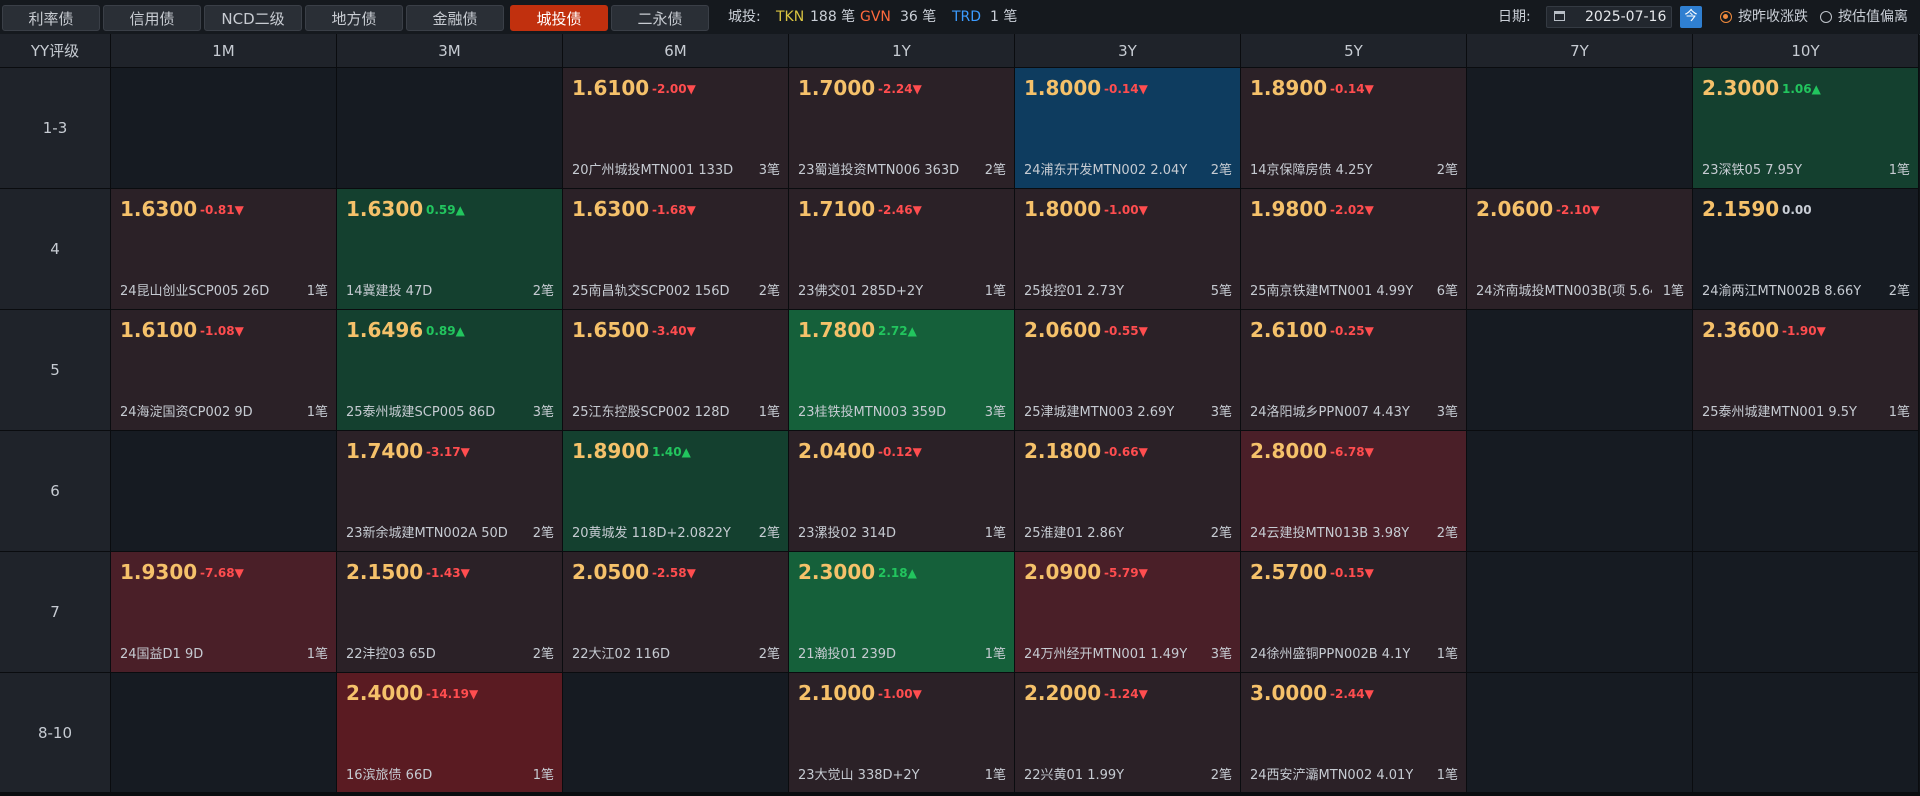 This screenshot has width=1920, height=796. Describe the element at coordinates (455, 18) in the screenshot. I see `tab-4: 金融债` at that location.